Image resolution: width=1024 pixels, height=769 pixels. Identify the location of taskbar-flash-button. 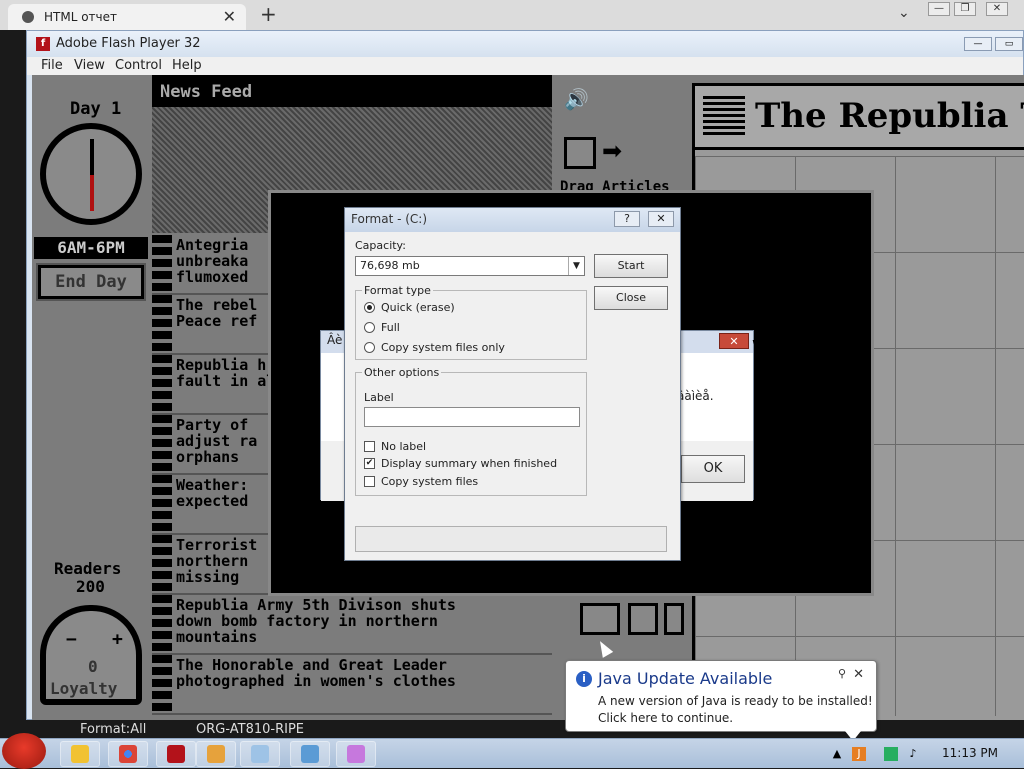
(176, 754).